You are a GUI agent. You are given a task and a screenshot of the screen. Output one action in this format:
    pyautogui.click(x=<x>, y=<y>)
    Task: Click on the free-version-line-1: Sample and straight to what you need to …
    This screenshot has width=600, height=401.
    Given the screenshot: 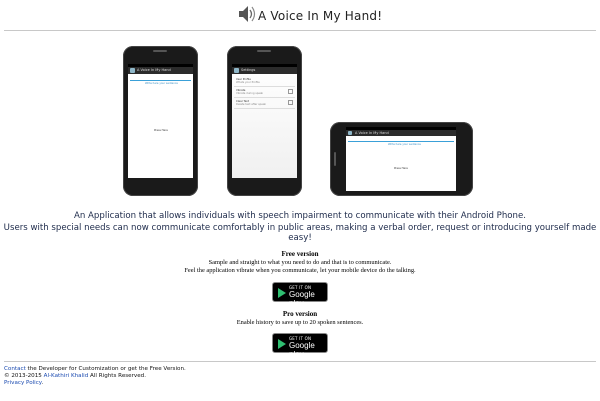 What is the action you would take?
    pyautogui.click(x=300, y=262)
    